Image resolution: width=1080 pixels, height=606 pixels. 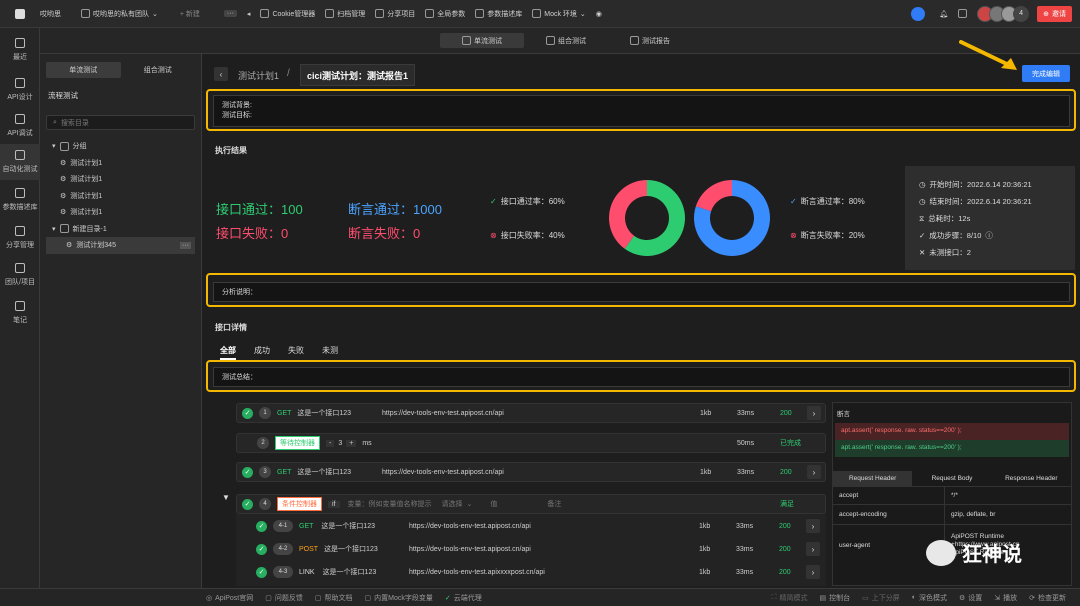 I want to click on compact-mode-button: ⛶ 精简模式, so click(x=790, y=598).